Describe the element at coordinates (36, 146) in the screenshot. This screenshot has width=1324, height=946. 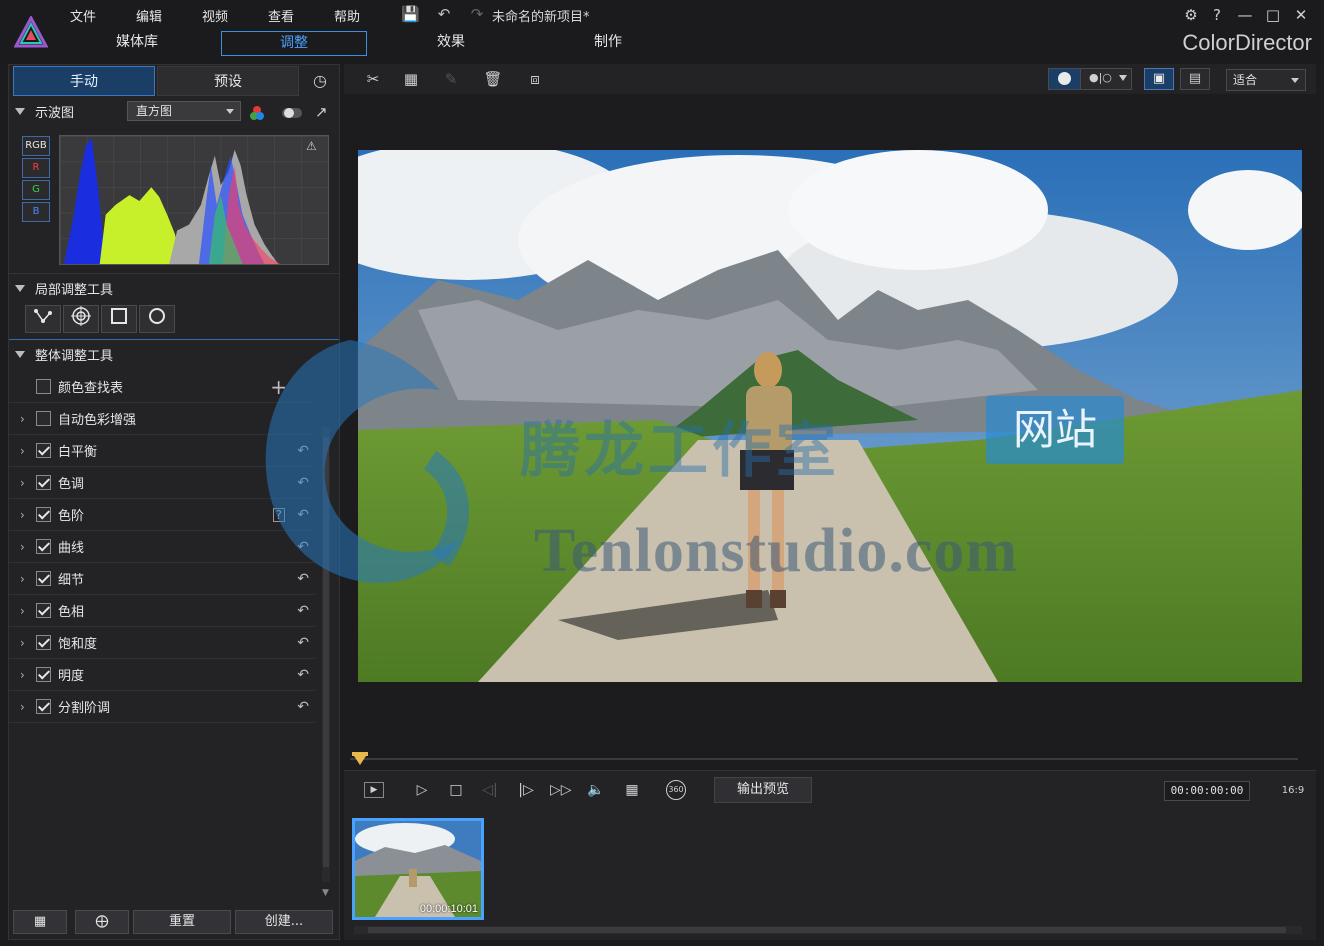
I see `channel-rgb: RGB` at that location.